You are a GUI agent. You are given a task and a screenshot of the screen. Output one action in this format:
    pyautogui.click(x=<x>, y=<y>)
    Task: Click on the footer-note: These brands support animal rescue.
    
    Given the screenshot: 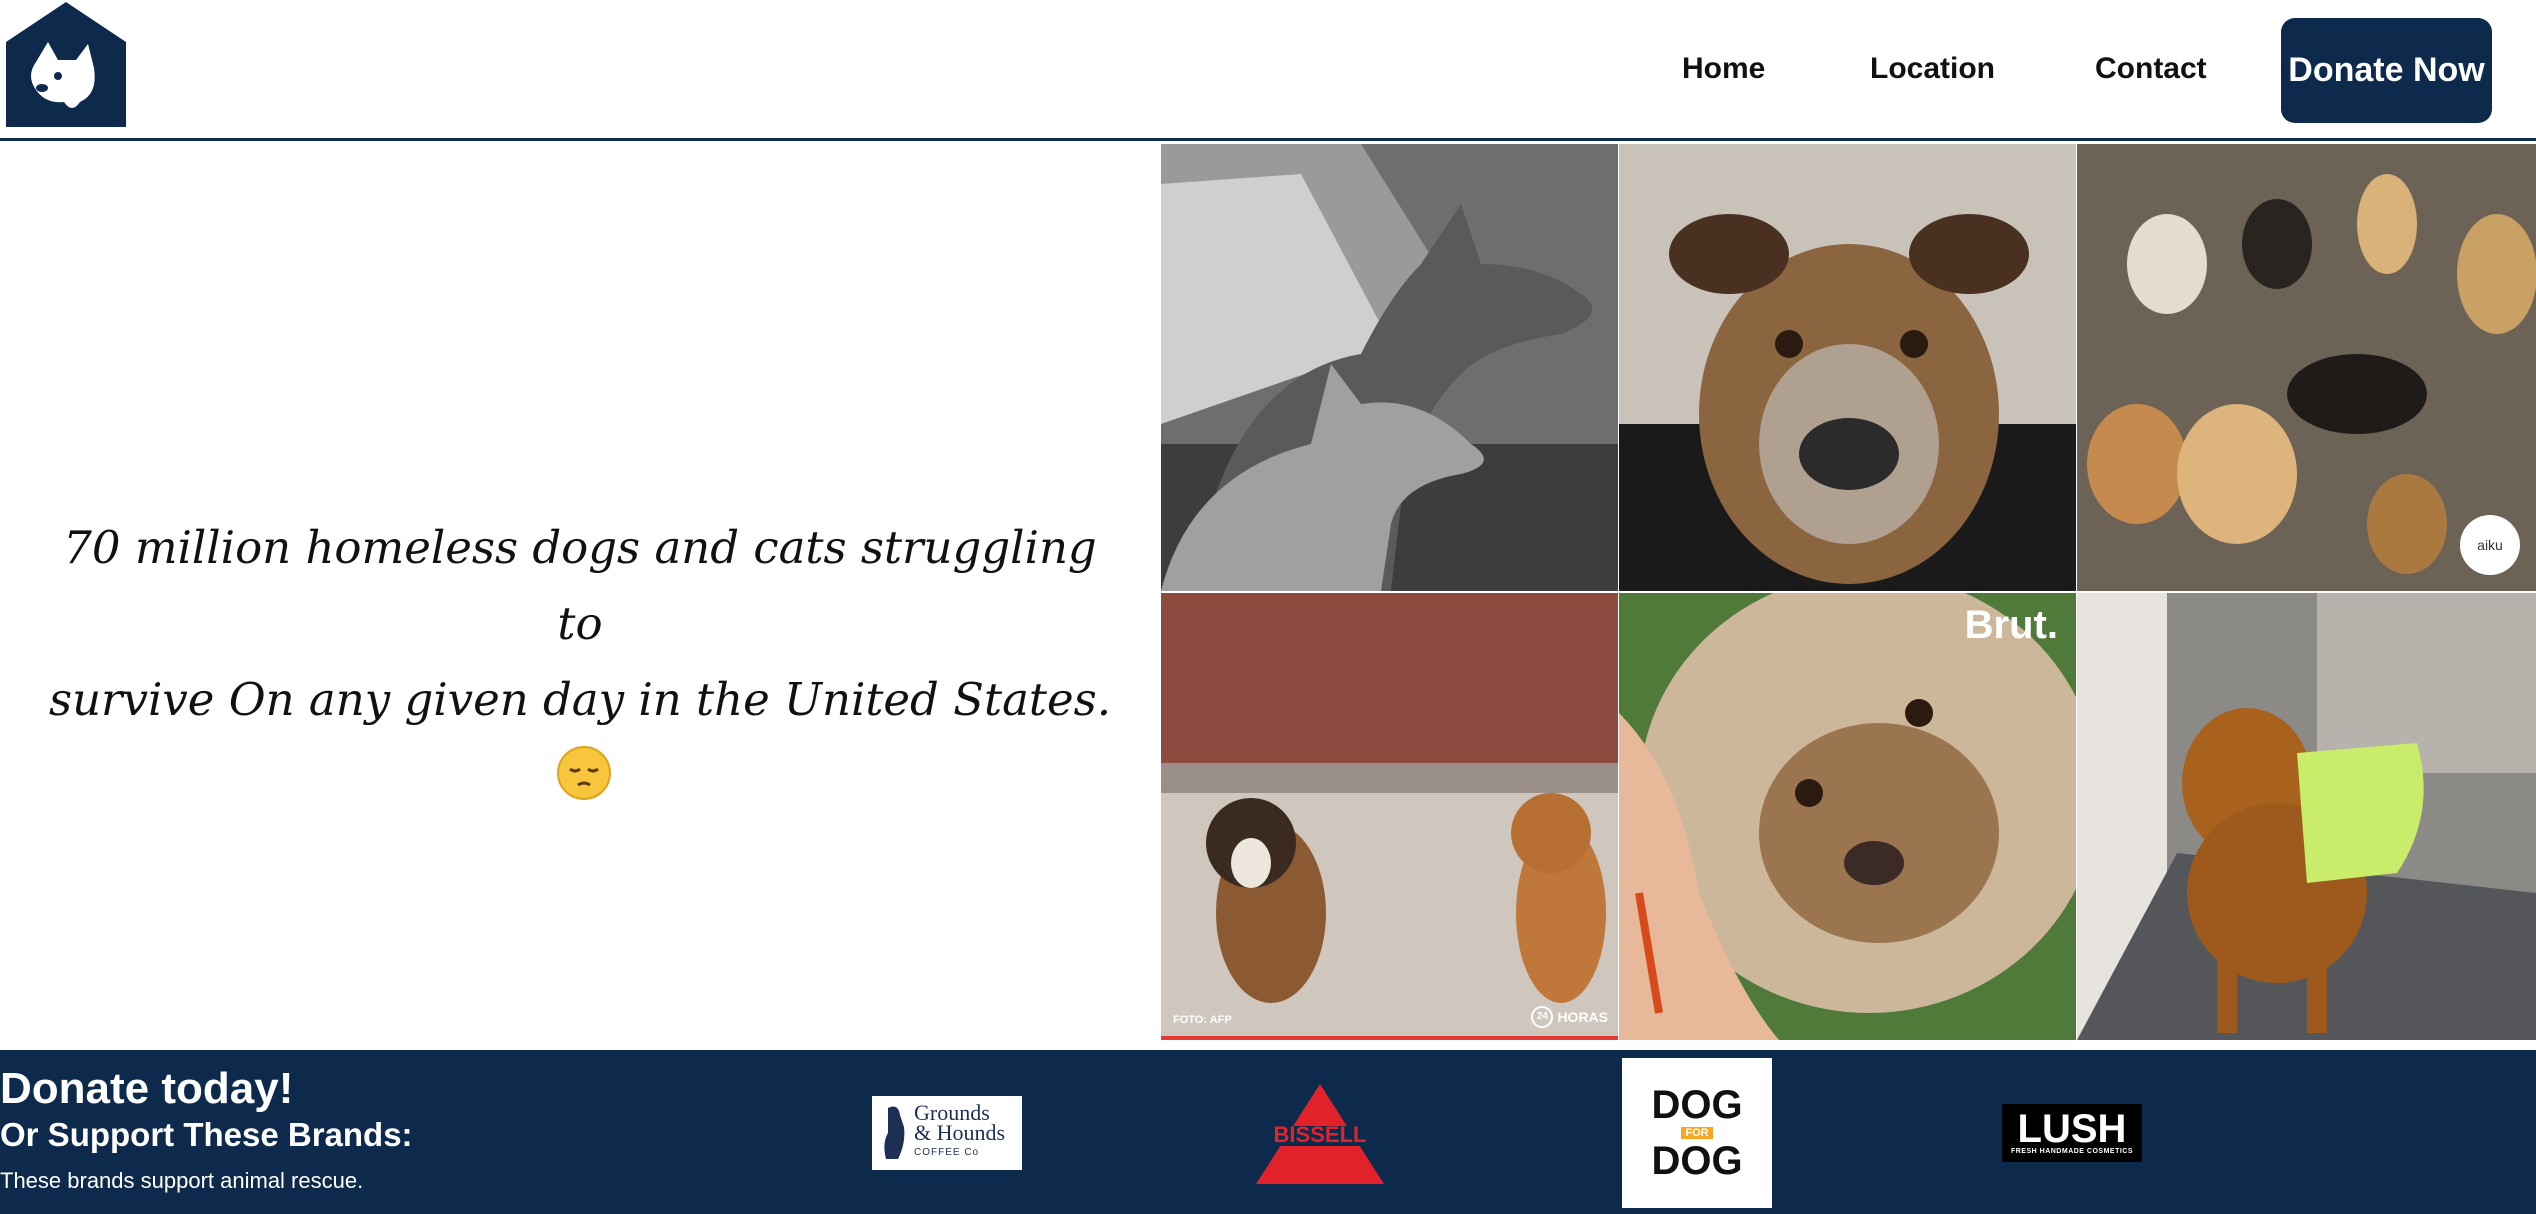 What is the action you would take?
    pyautogui.click(x=182, y=1180)
    